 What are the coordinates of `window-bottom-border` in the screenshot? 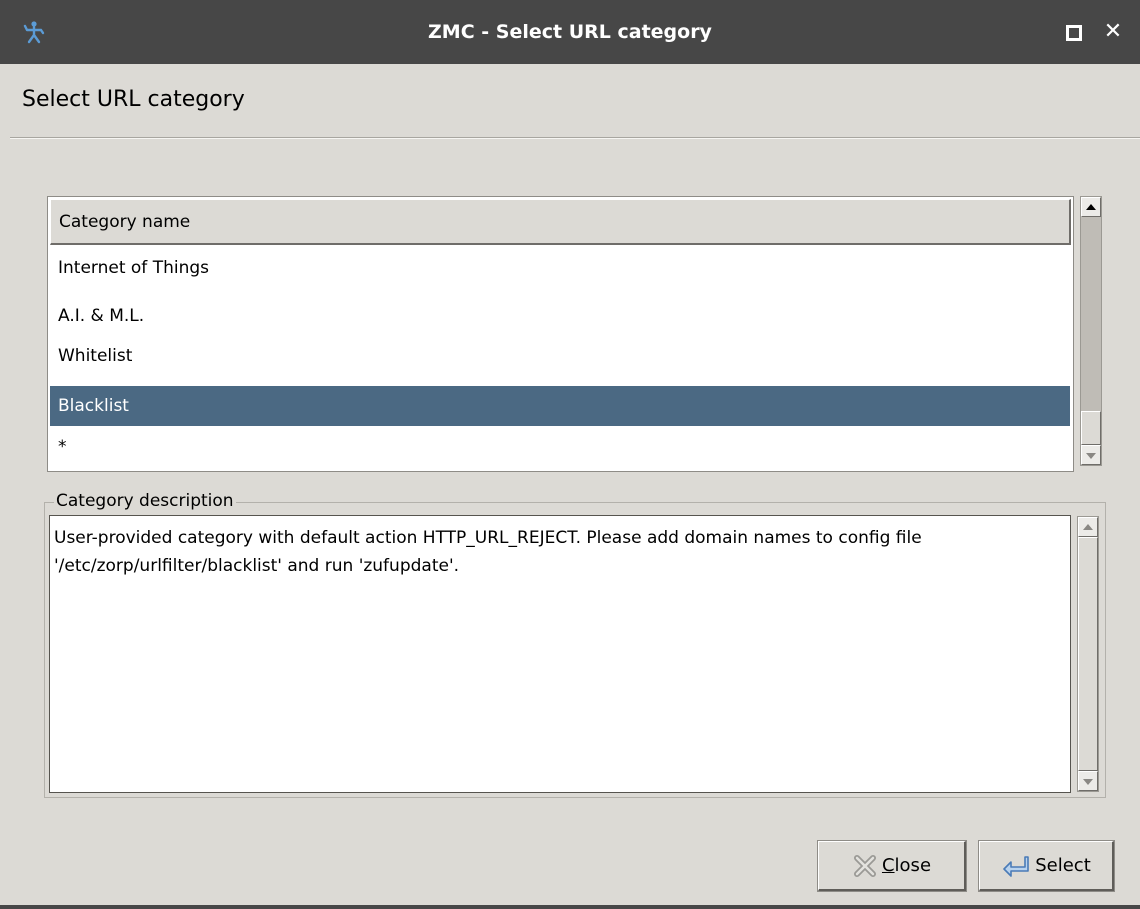 It's located at (570, 907).